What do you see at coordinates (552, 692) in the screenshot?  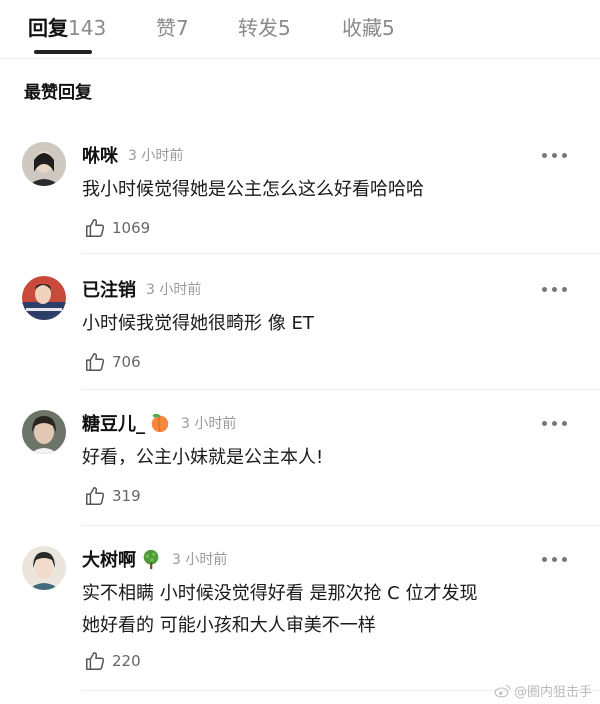 I see `watermark-text: @圈内狙击手` at bounding box center [552, 692].